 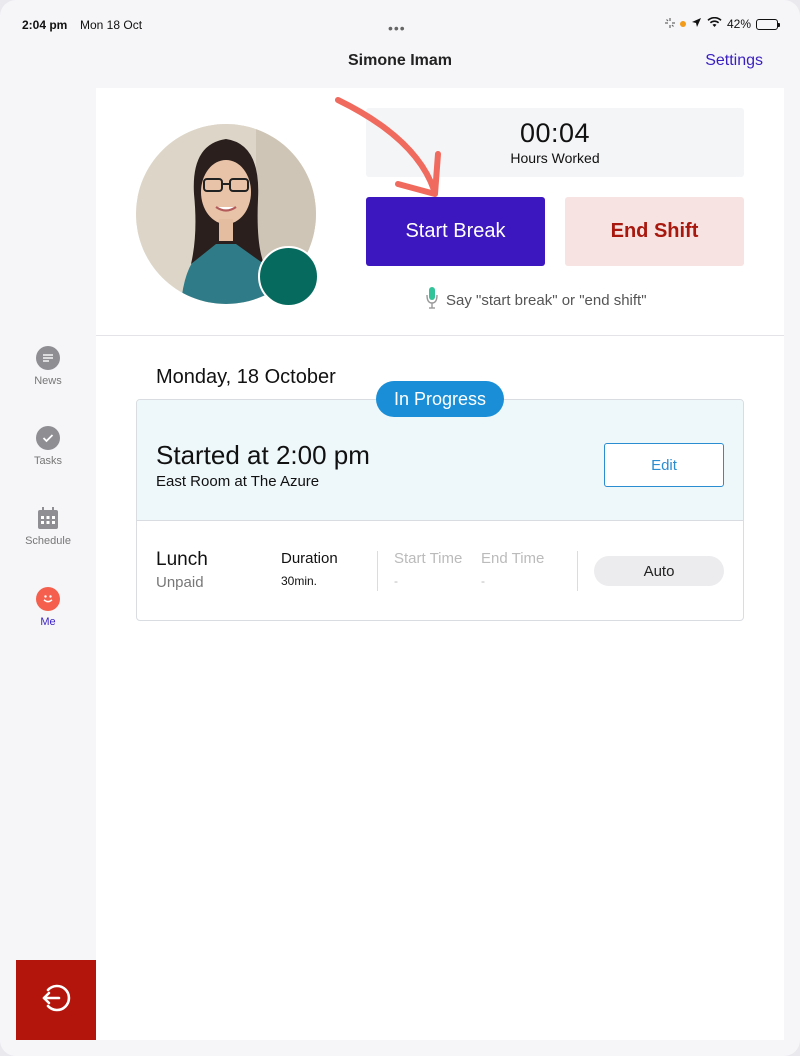 I want to click on shift-location: East Room at The Azure, so click(x=238, y=481).